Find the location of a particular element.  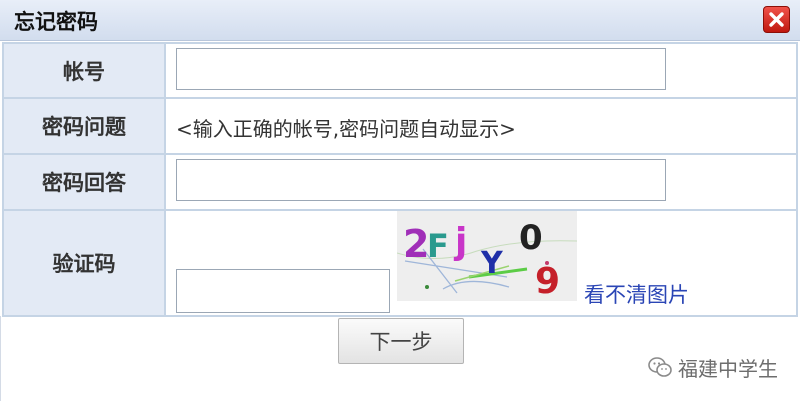

next-step-button: 下一步 is located at coordinates (401, 341).